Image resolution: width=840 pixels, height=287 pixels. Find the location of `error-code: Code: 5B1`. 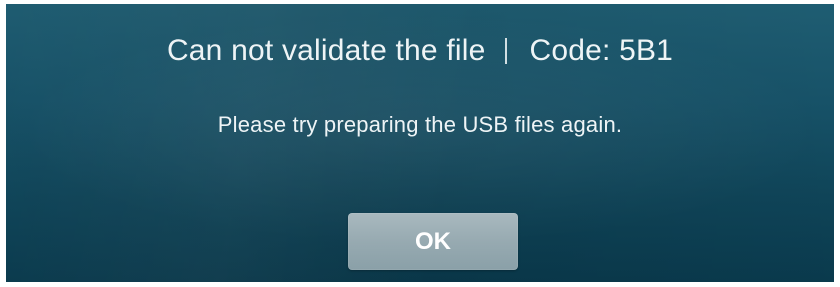

error-code: Code: 5B1 is located at coordinates (601, 50).